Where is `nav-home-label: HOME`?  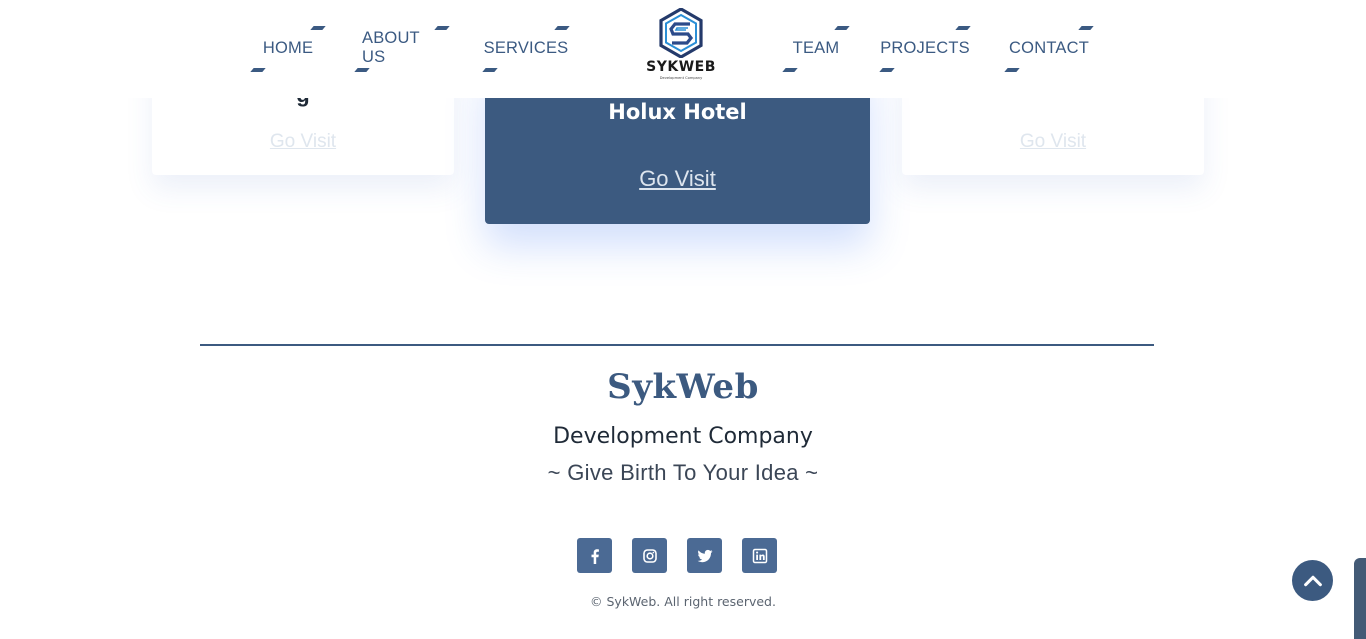 nav-home-label: HOME is located at coordinates (288, 47).